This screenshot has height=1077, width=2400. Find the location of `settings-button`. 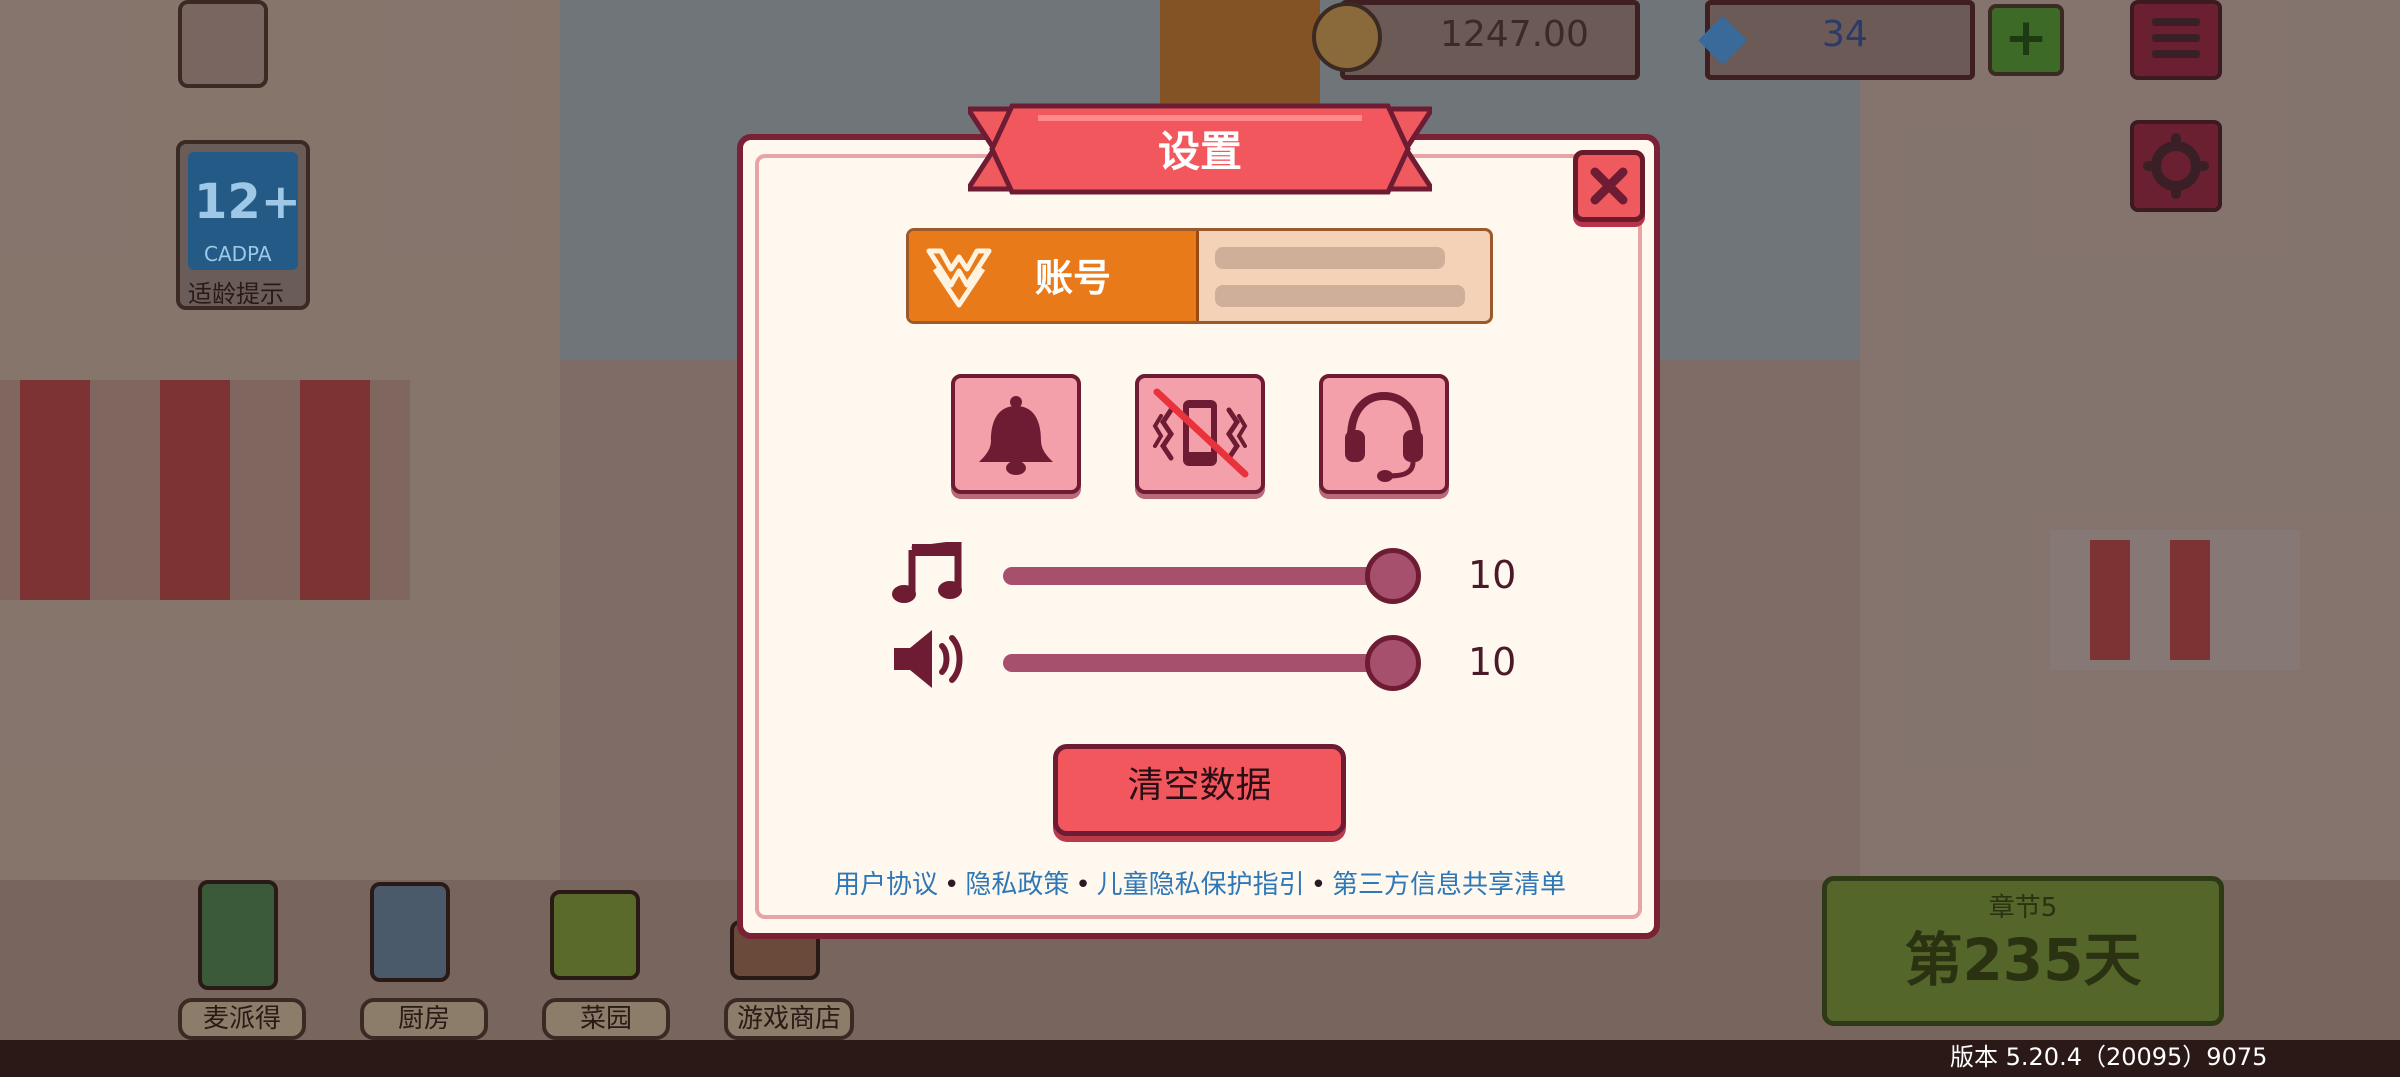

settings-button is located at coordinates (2176, 166).